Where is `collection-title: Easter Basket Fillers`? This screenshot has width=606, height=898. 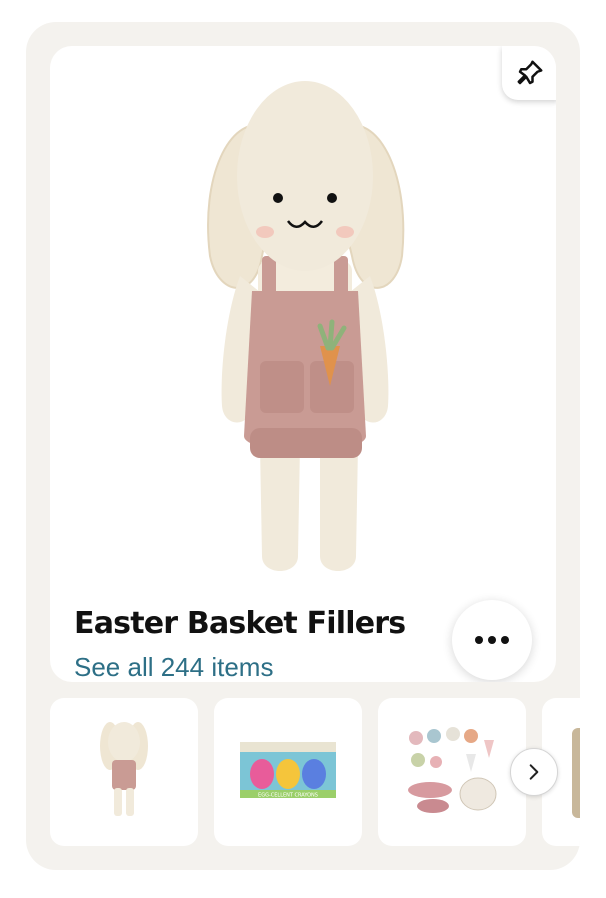
collection-title: Easter Basket Fillers is located at coordinates (240, 623).